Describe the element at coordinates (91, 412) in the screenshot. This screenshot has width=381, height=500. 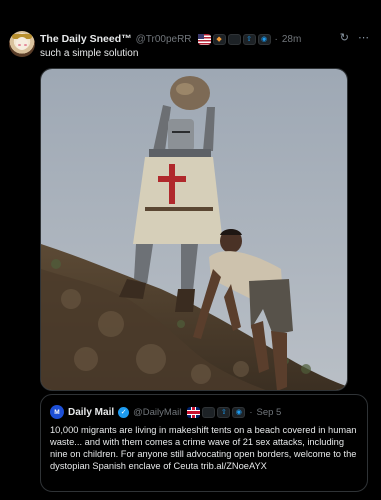
I see `quoted-author-name: Daily Mail` at that location.